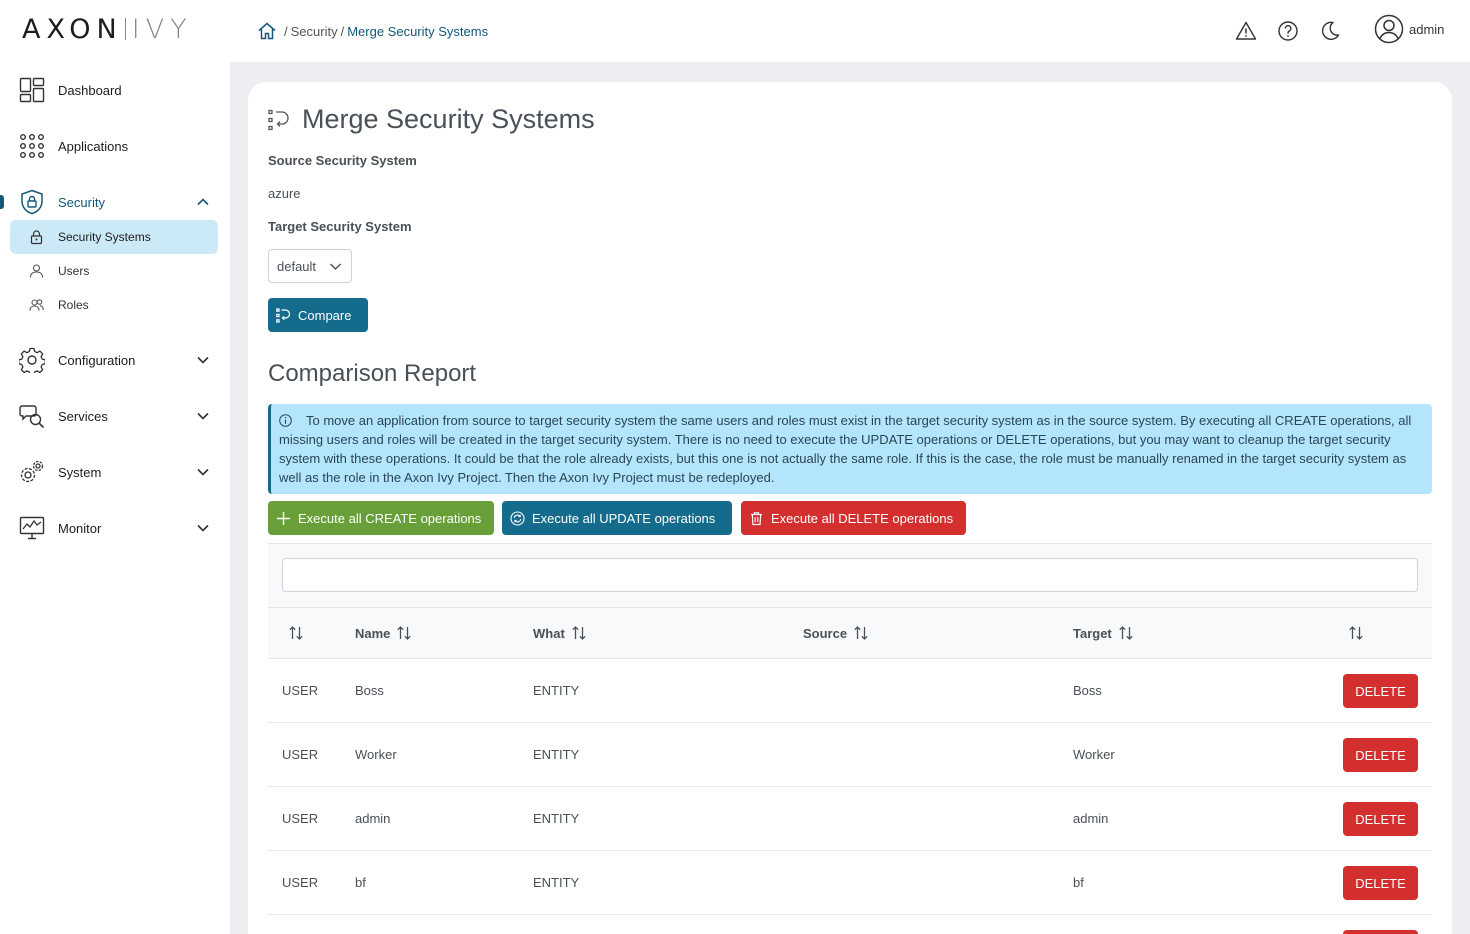 This screenshot has height=934, width=1470. I want to click on source-system-label: Source Security System, so click(342, 160).